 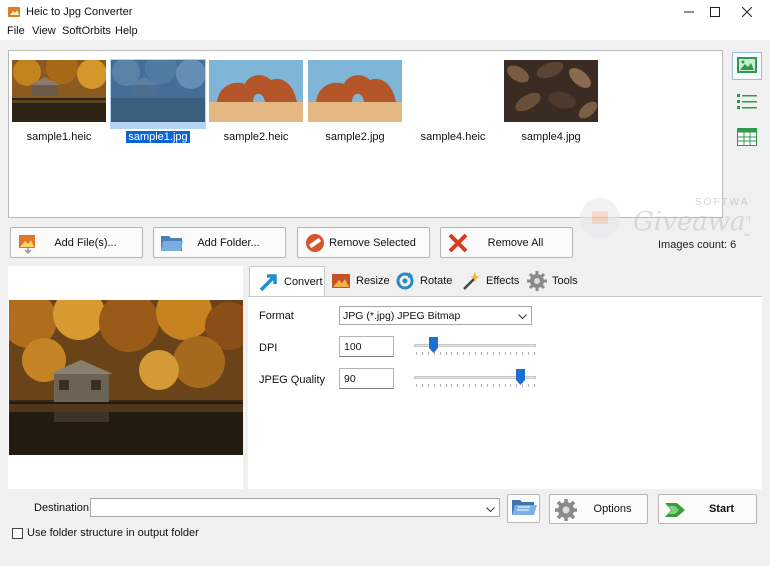 I want to click on menu-help: Help, so click(x=126, y=31).